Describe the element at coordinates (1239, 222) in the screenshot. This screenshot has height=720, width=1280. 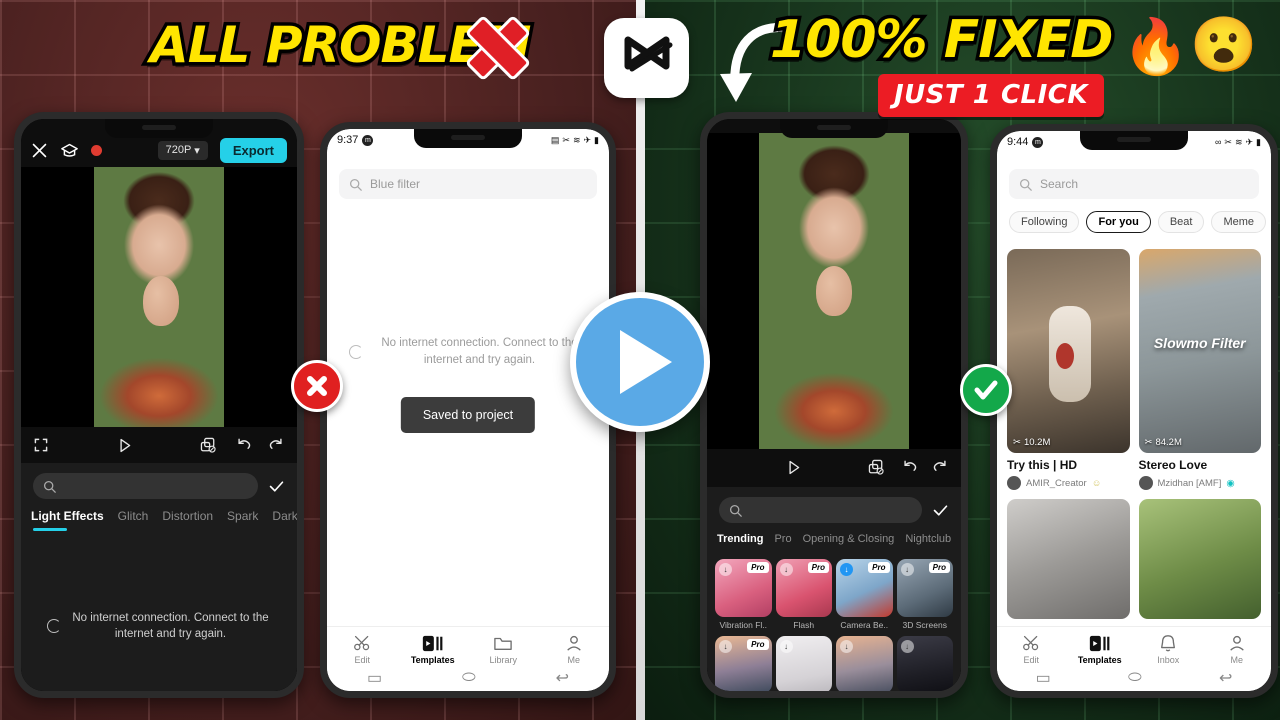
I see `chip-meme: Meme` at that location.